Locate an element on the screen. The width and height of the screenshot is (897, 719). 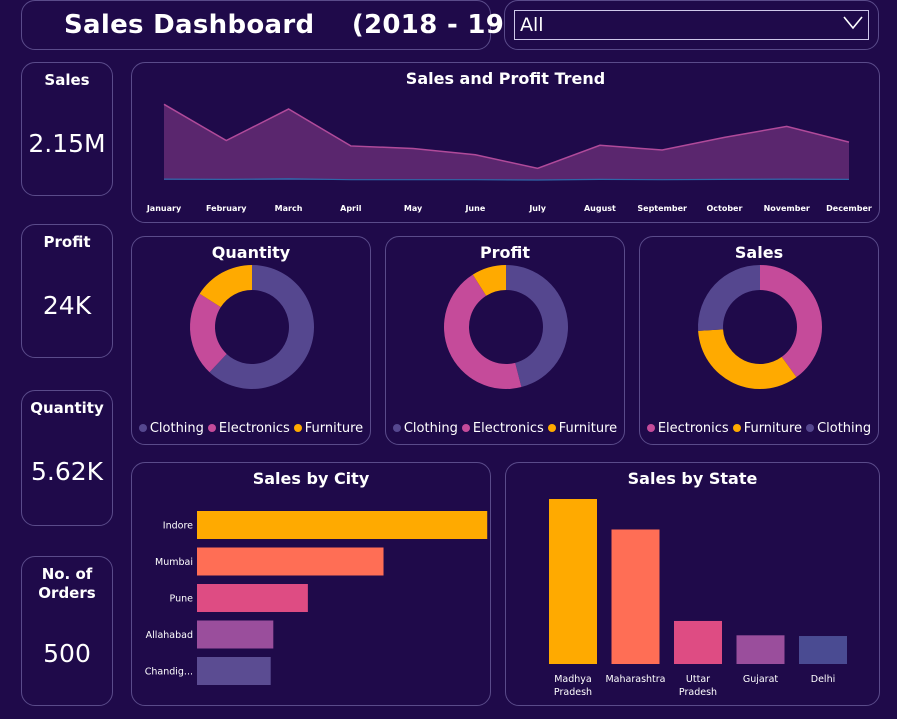
kpi-sales-label: Sales is located at coordinates (67, 80).